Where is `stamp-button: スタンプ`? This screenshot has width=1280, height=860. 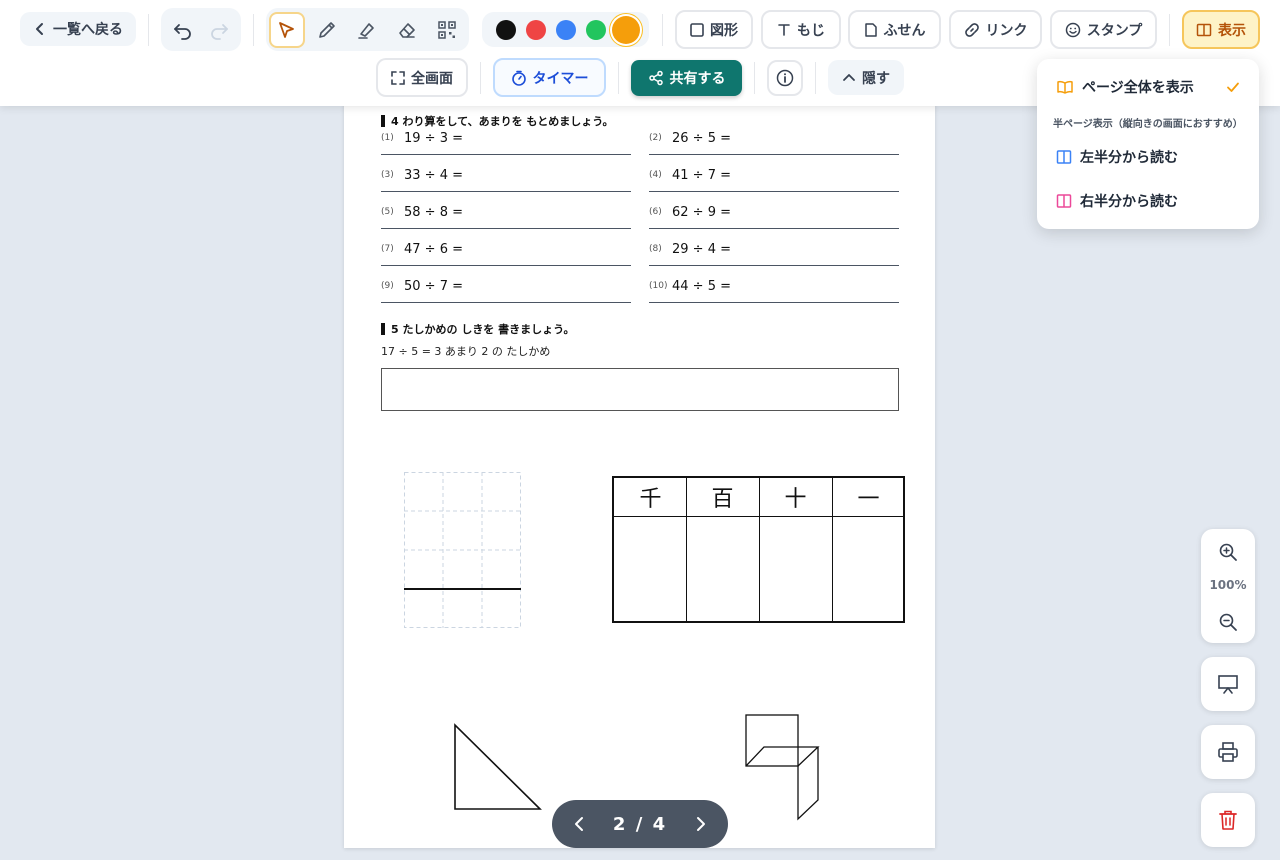
stamp-button: スタンプ is located at coordinates (1103, 29).